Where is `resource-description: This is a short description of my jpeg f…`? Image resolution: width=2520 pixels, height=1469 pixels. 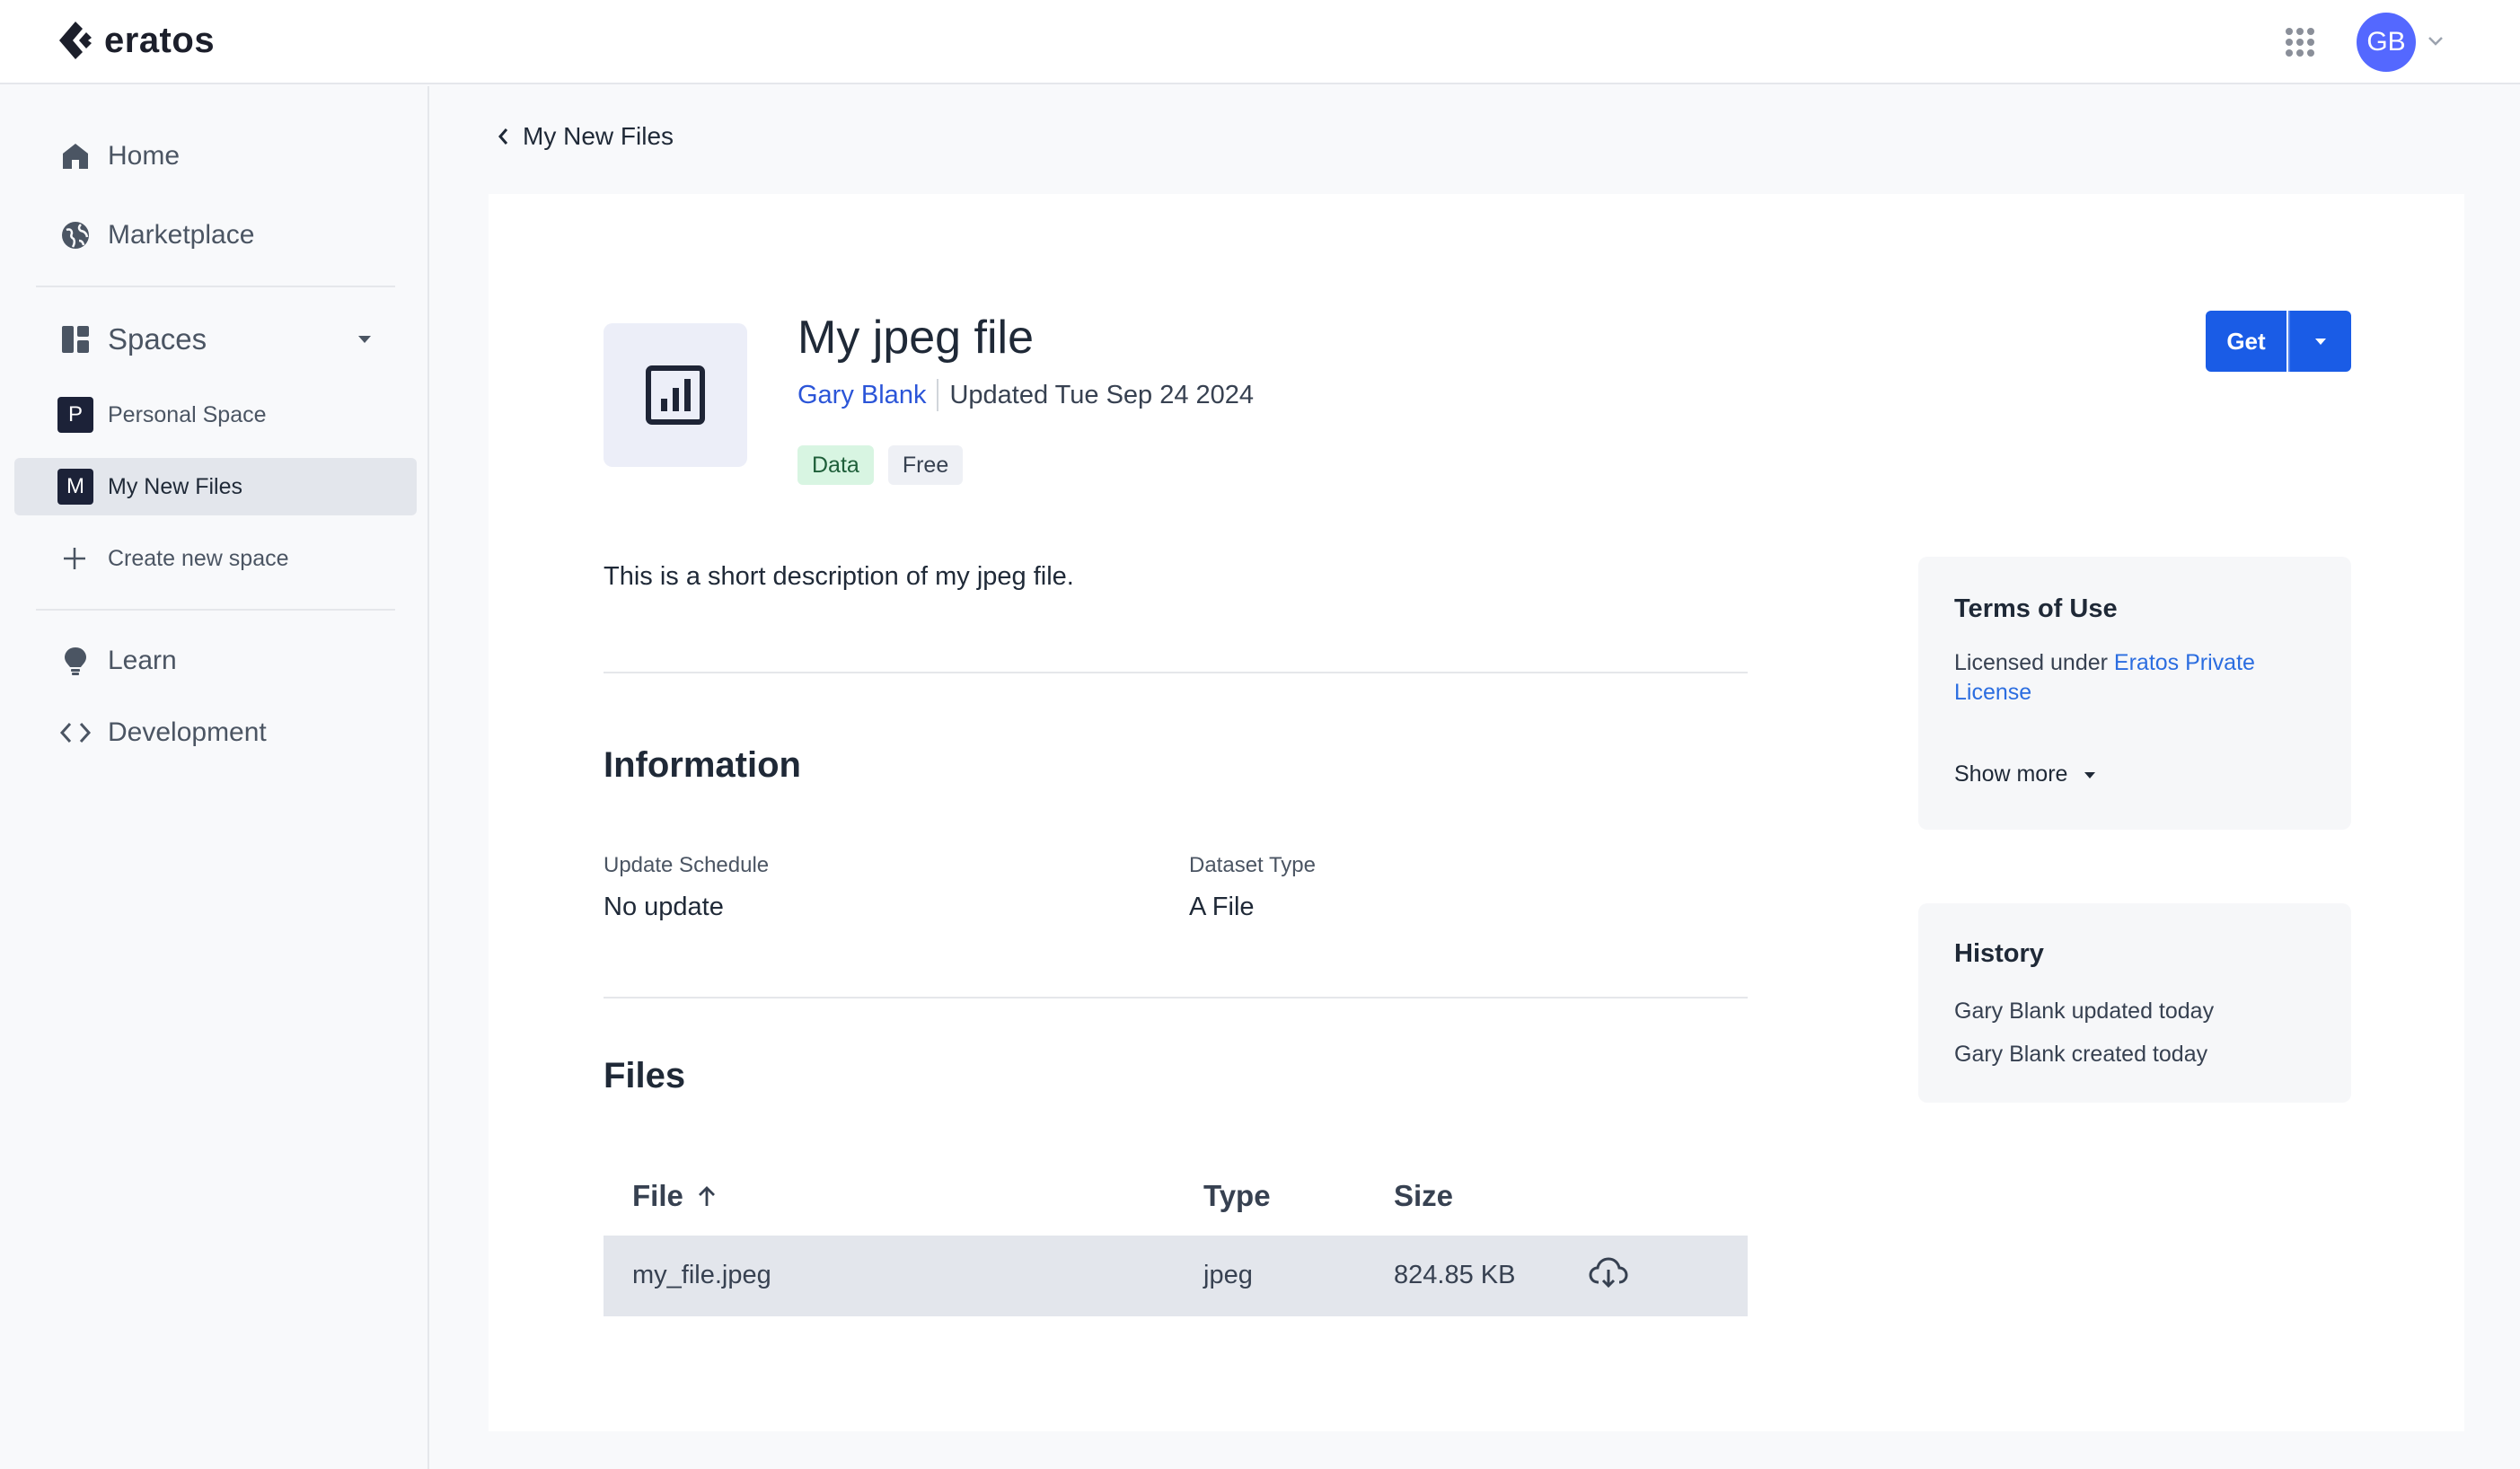 resource-description: This is a short description of my jpeg f… is located at coordinates (839, 576).